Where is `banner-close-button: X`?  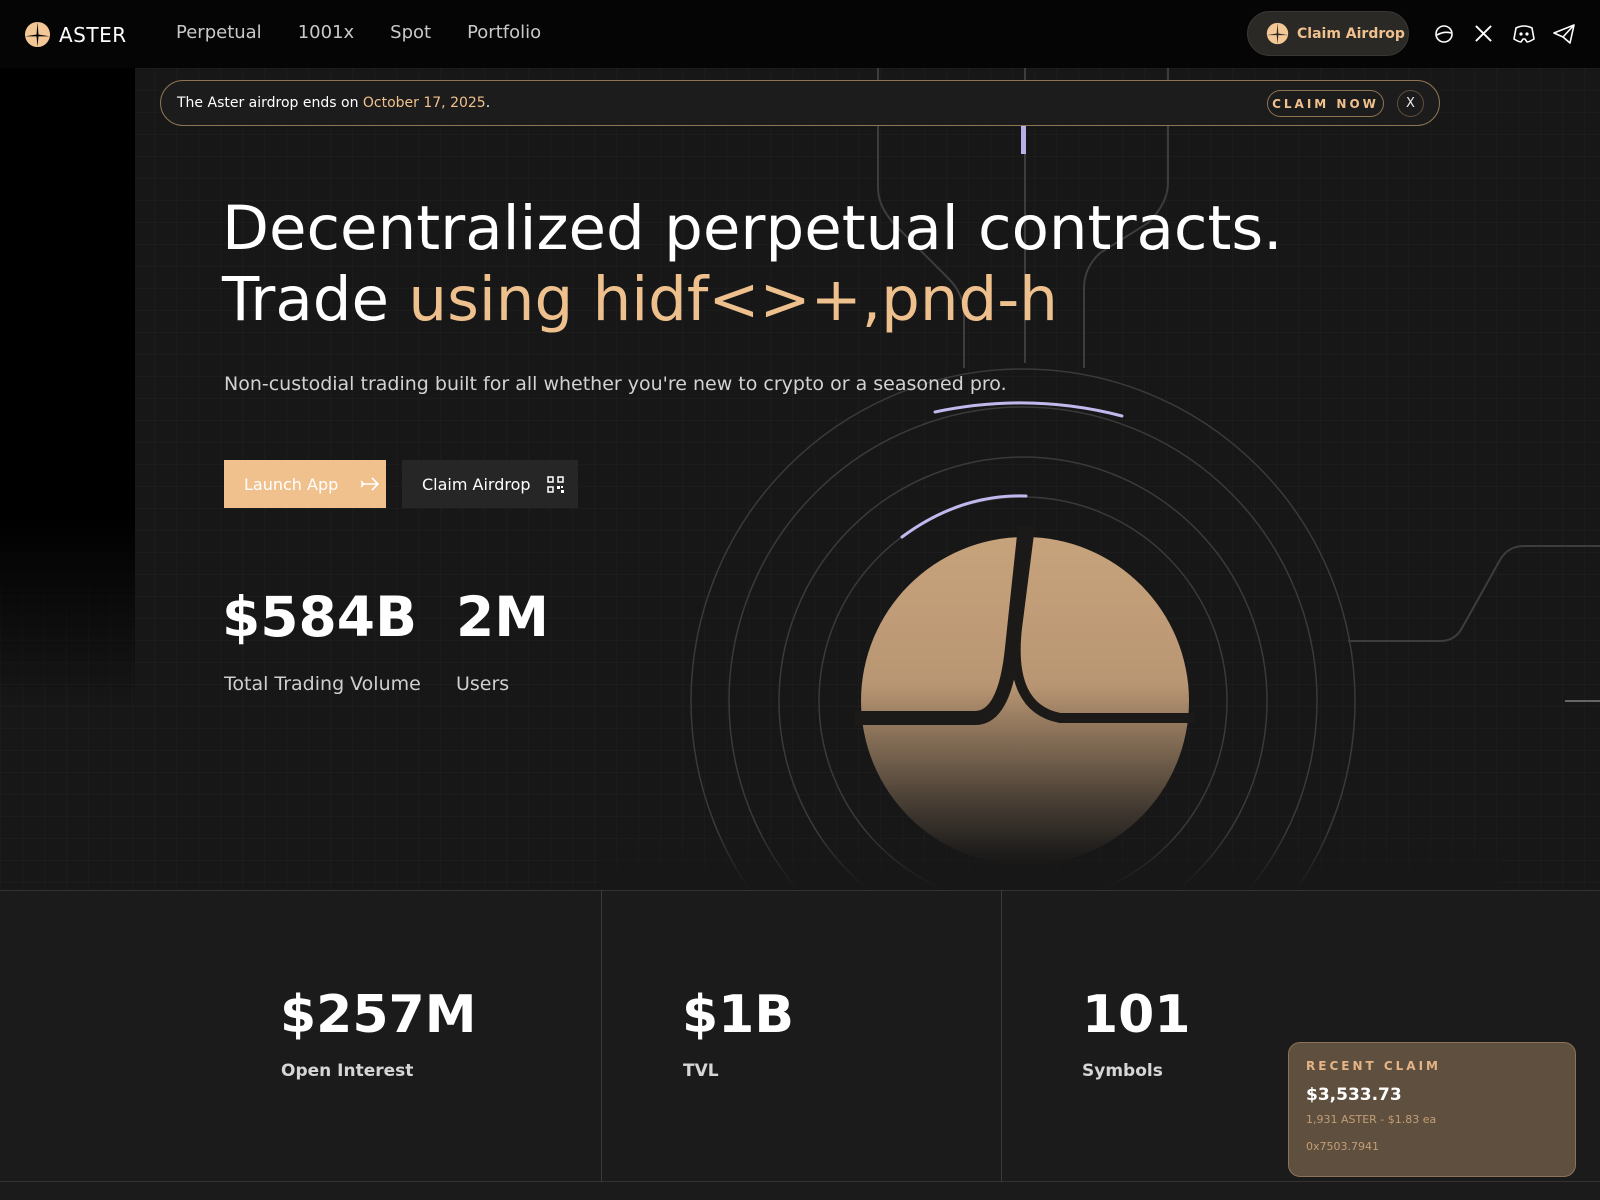 banner-close-button: X is located at coordinates (1410, 103).